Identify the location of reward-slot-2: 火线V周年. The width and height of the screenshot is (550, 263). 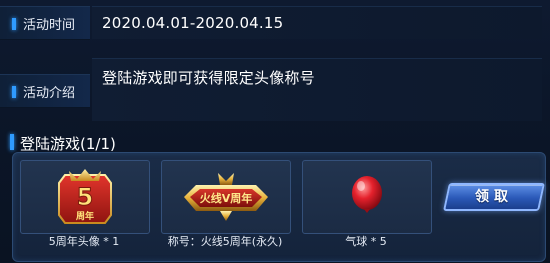
(226, 197).